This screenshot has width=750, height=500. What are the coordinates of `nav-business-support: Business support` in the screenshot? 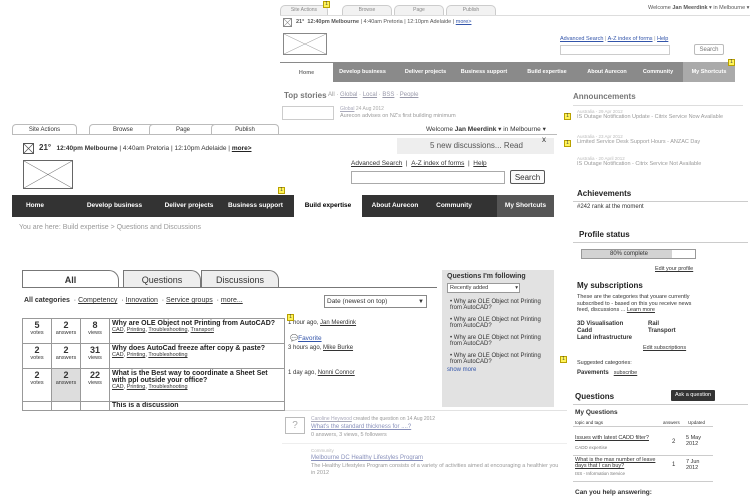 It's located at (255, 206).